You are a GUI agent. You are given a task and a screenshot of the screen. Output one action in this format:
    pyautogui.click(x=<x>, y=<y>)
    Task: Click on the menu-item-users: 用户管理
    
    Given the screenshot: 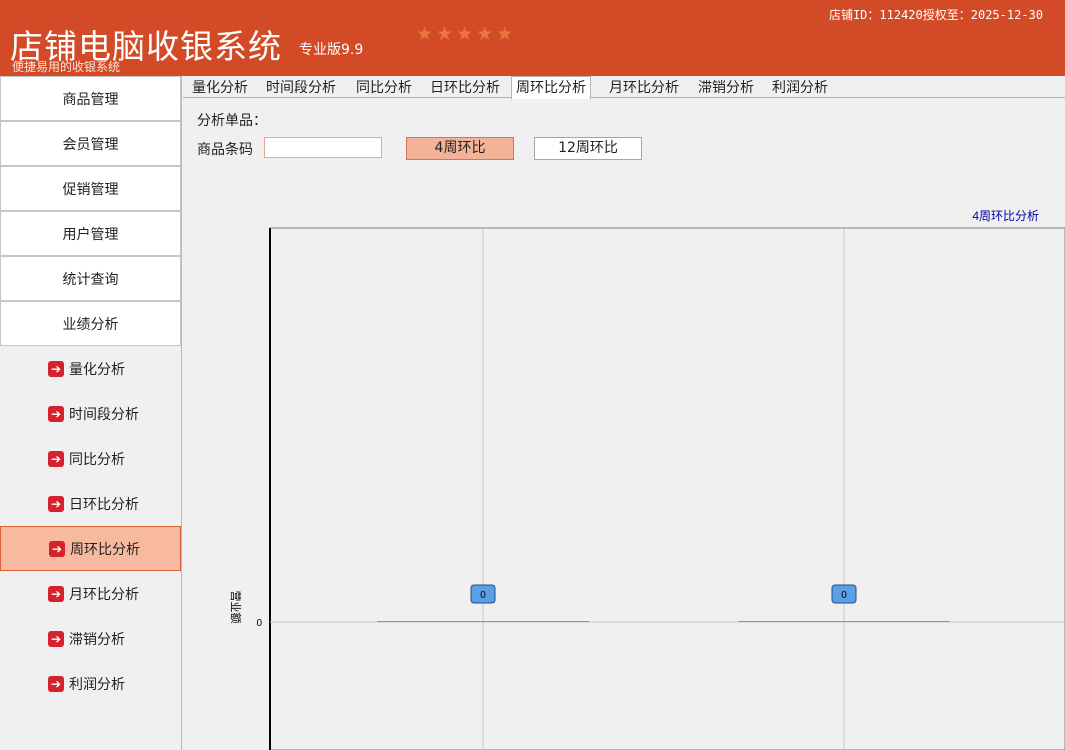 What is the action you would take?
    pyautogui.click(x=90, y=233)
    